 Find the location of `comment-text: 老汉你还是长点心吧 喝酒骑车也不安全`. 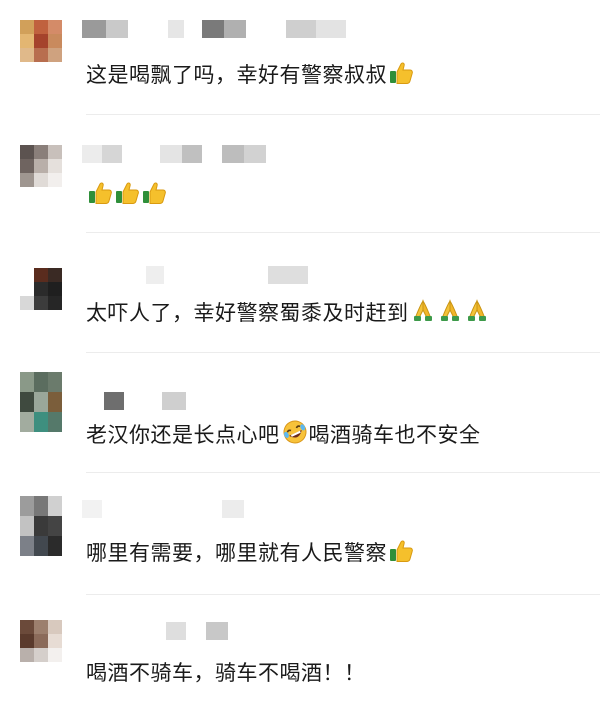

comment-text: 老汉你还是长点心吧 喝酒骑车也不安全 is located at coordinates (283, 436).